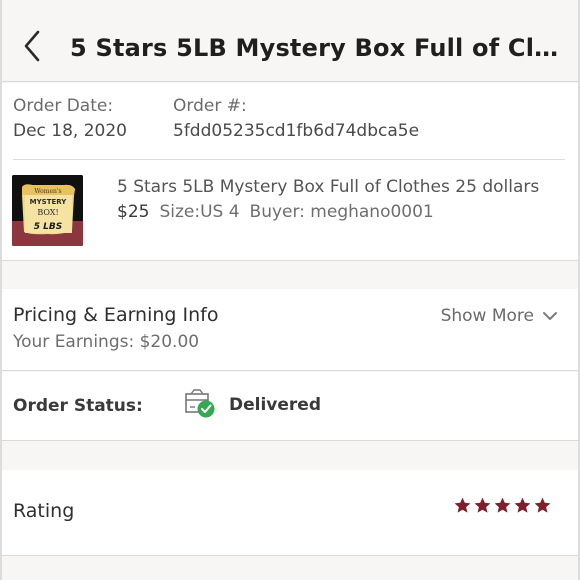 The width and height of the screenshot is (580, 580). What do you see at coordinates (133, 212) in the screenshot?
I see `item-price: $25` at bounding box center [133, 212].